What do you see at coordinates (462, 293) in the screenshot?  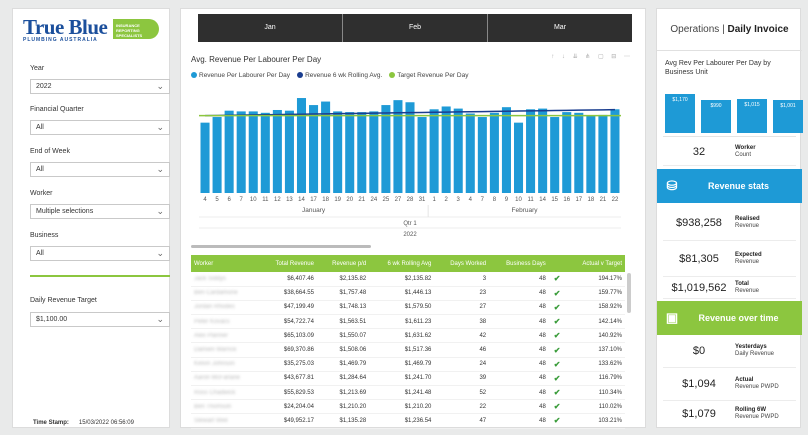 I see `table-cell: 23` at bounding box center [462, 293].